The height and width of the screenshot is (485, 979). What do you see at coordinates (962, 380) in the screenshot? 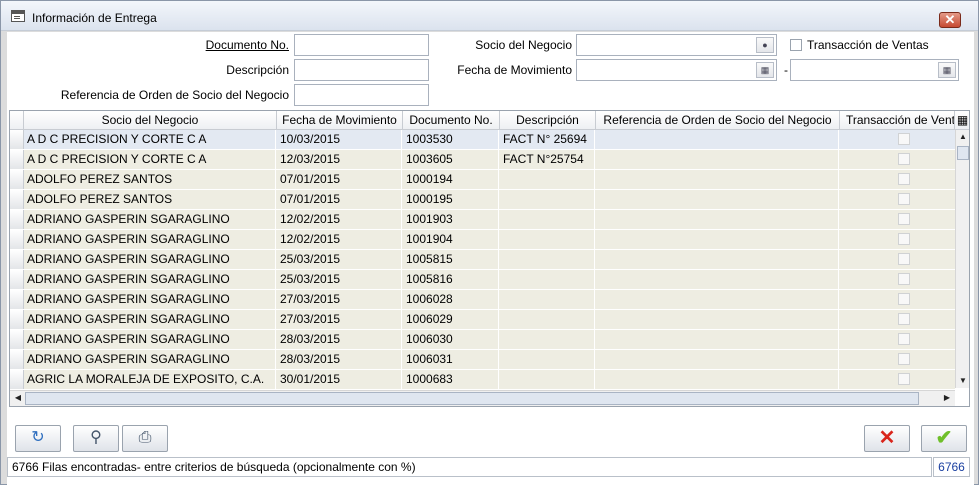
I see `scroll-down-icon: ▼` at bounding box center [962, 380].